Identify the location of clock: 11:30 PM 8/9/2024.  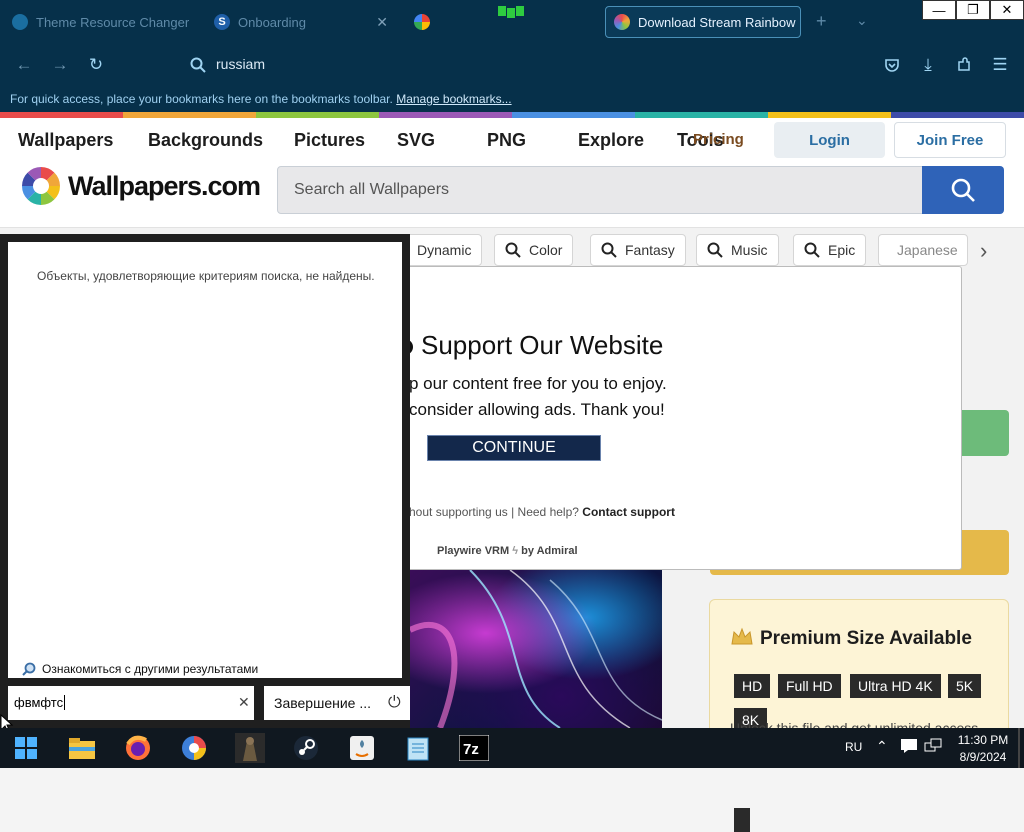
(983, 748).